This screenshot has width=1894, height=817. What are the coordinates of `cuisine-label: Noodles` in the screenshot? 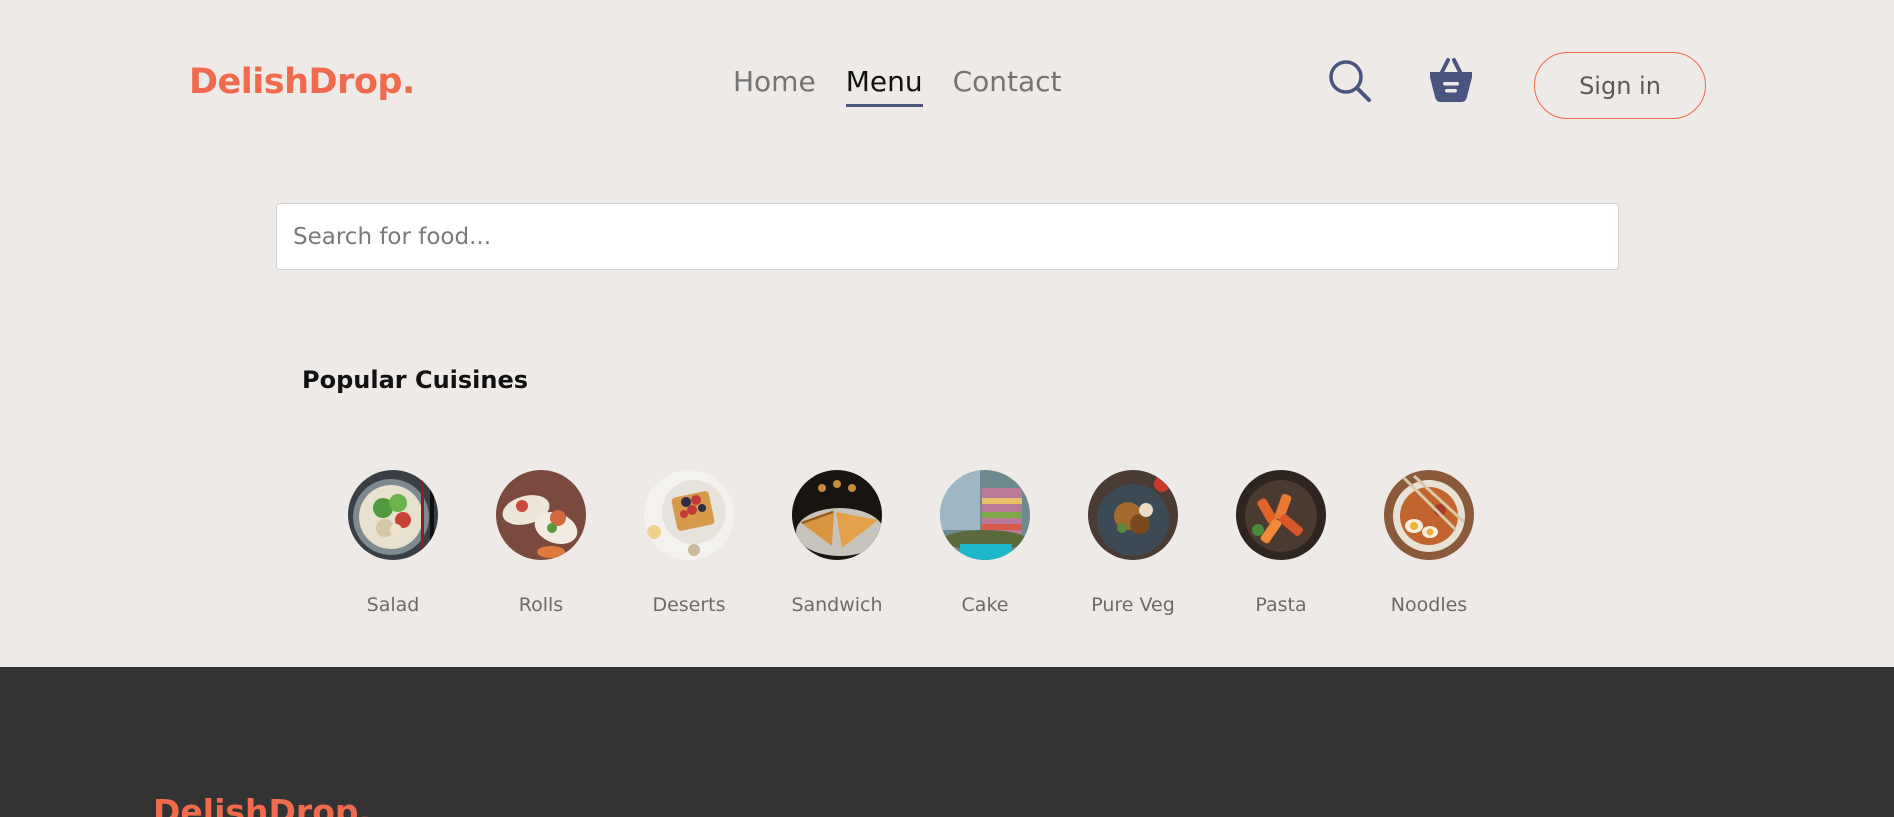 It's located at (1429, 605).